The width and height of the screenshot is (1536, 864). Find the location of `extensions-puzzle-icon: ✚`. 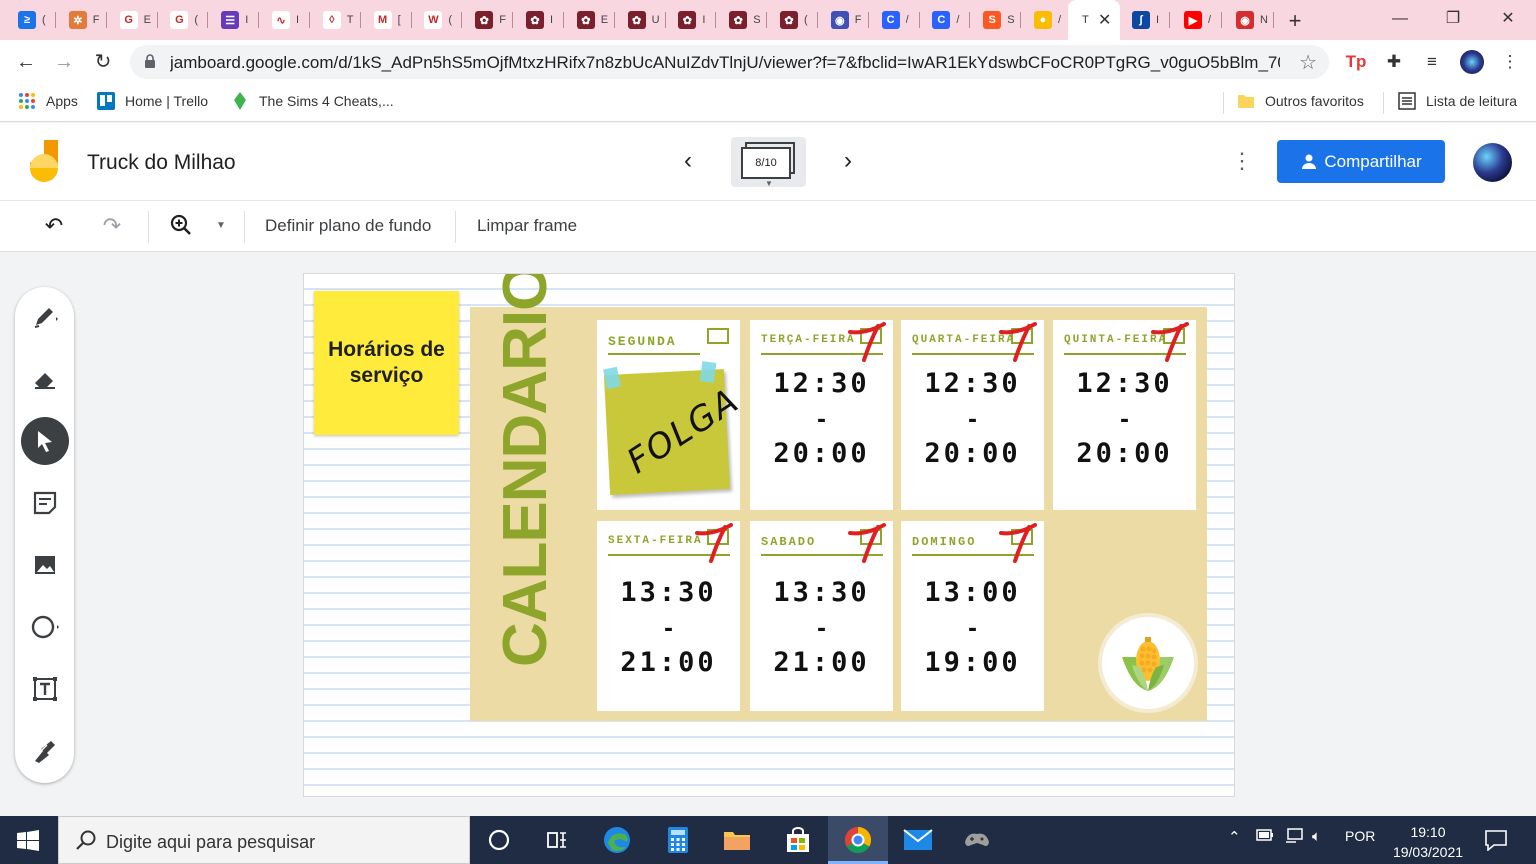

extensions-puzzle-icon: ✚ is located at coordinates (1394, 62).